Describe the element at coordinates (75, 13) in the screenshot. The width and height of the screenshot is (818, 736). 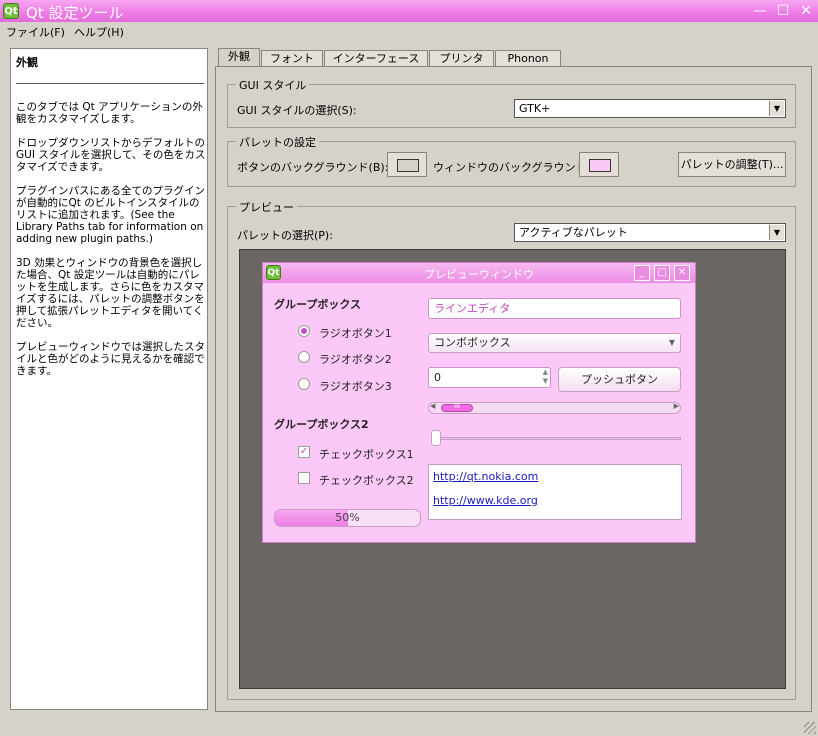
I see `window-title: Qt 設定ツール` at that location.